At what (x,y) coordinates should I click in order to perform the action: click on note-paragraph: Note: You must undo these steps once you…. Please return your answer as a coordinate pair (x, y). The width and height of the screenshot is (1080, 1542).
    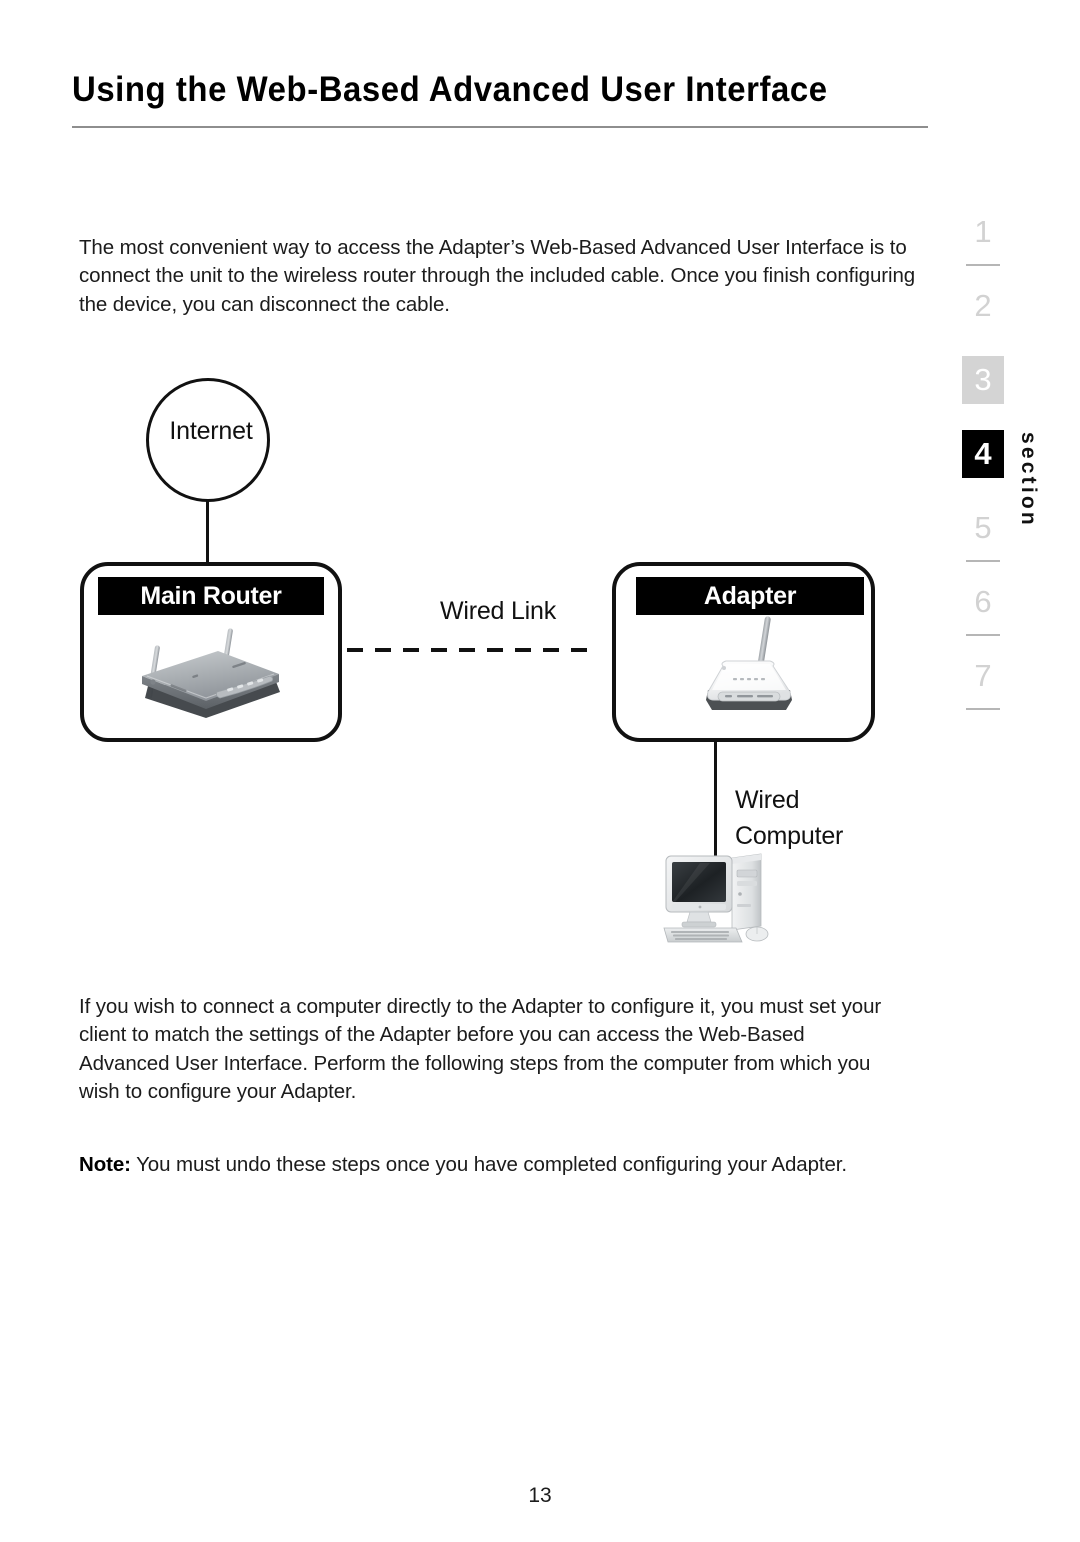
    Looking at the image, I should click on (494, 1165).